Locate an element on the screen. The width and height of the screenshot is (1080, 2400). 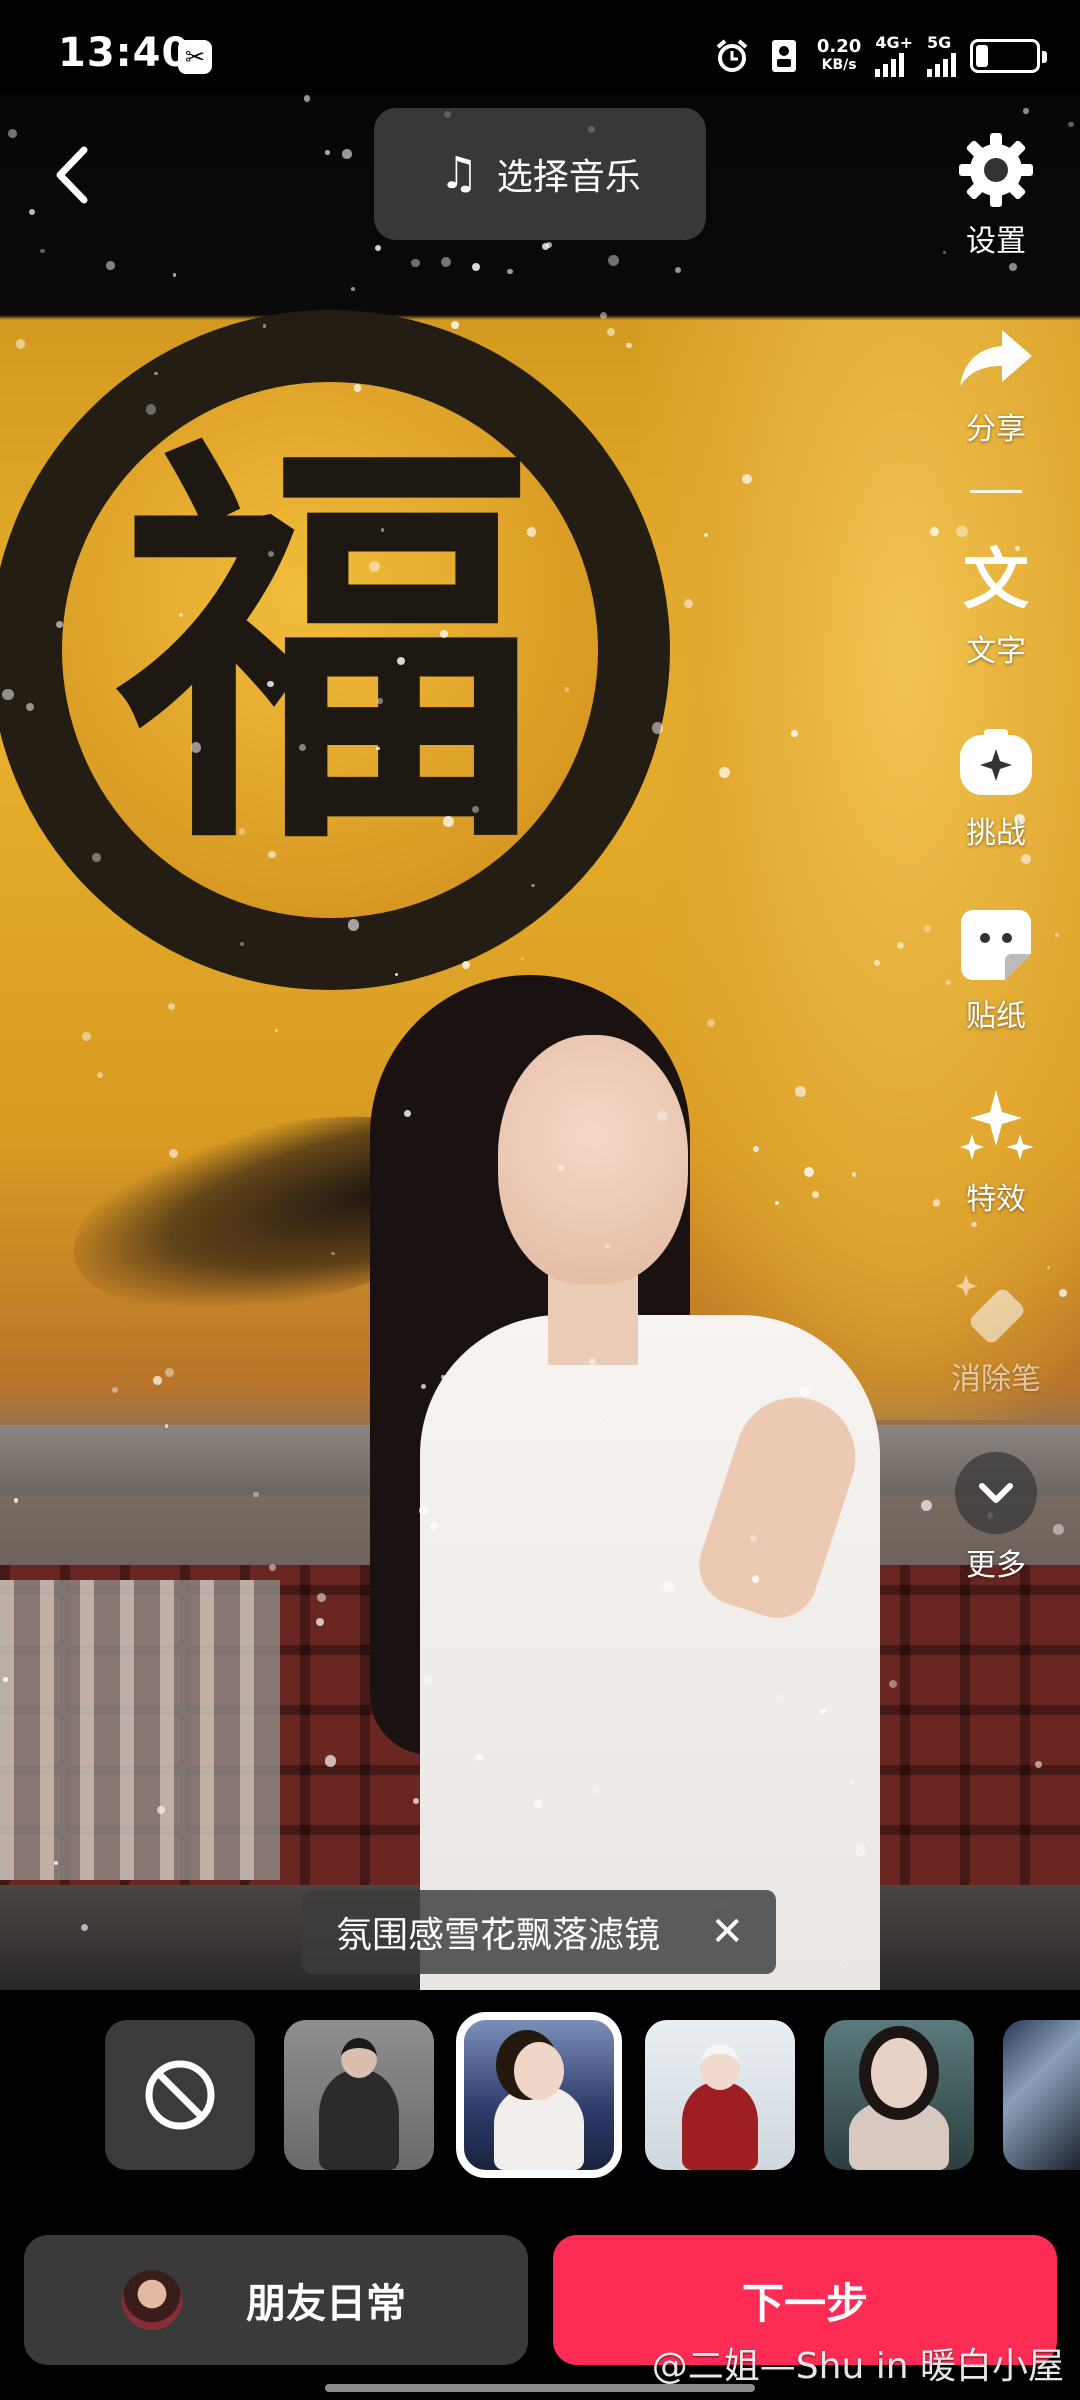
text-icon: 文 is located at coordinates (996, 579).